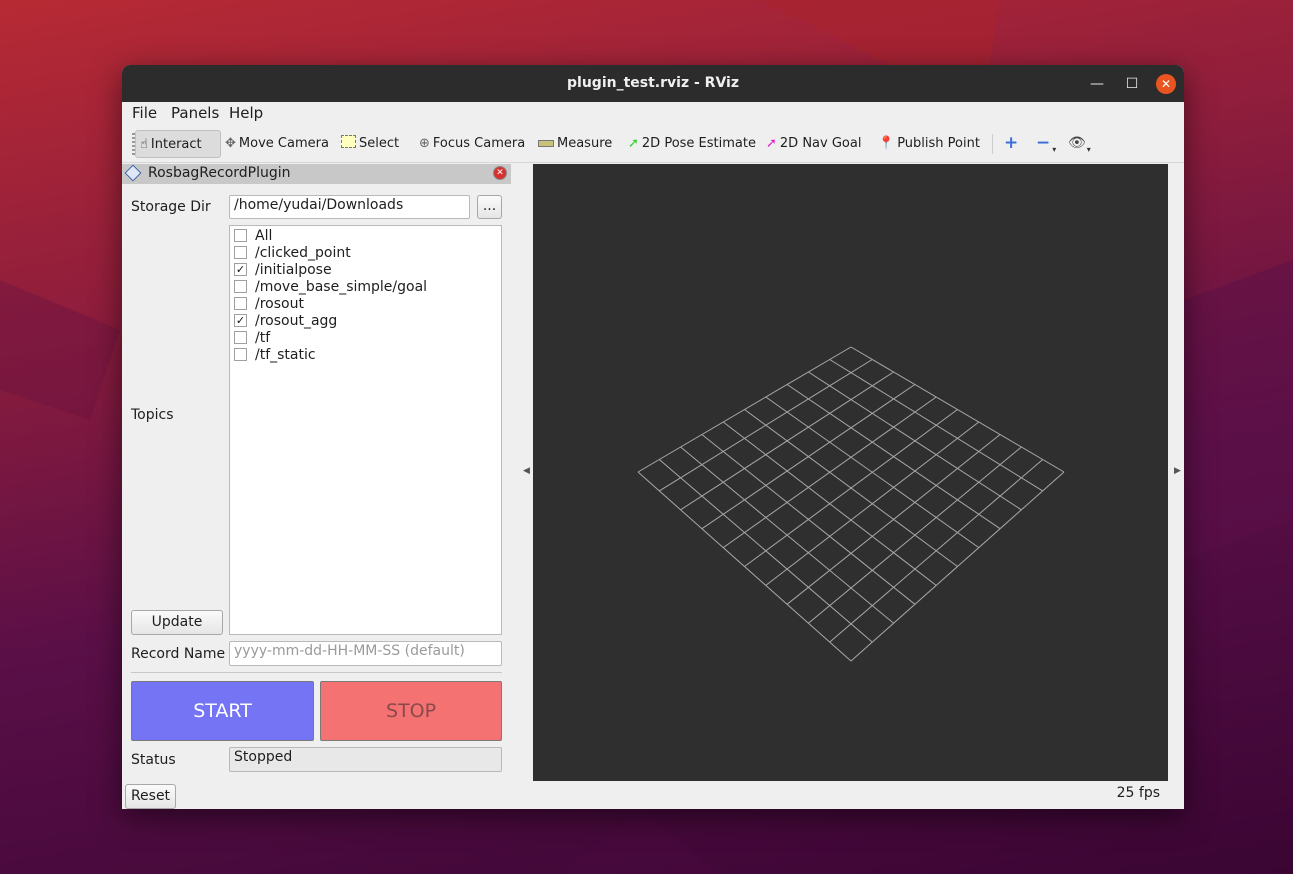  What do you see at coordinates (219, 173) in the screenshot?
I see `panel-title: RosbagRecordPlugin` at bounding box center [219, 173].